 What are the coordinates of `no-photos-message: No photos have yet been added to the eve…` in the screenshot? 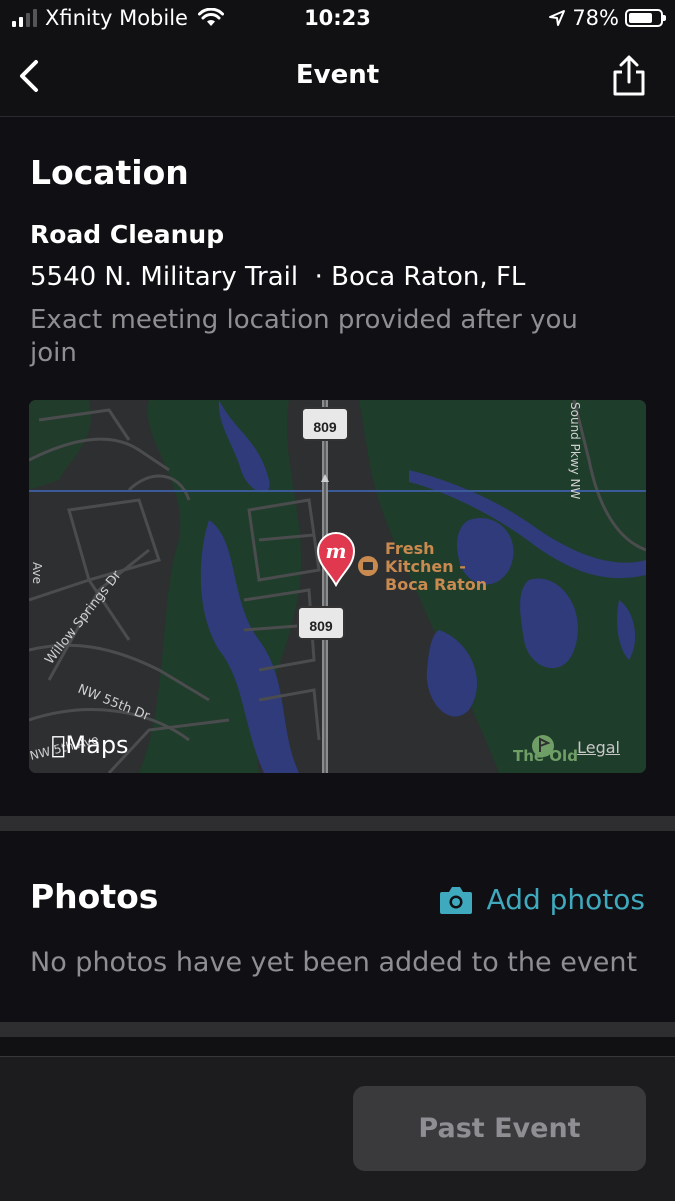 It's located at (334, 962).